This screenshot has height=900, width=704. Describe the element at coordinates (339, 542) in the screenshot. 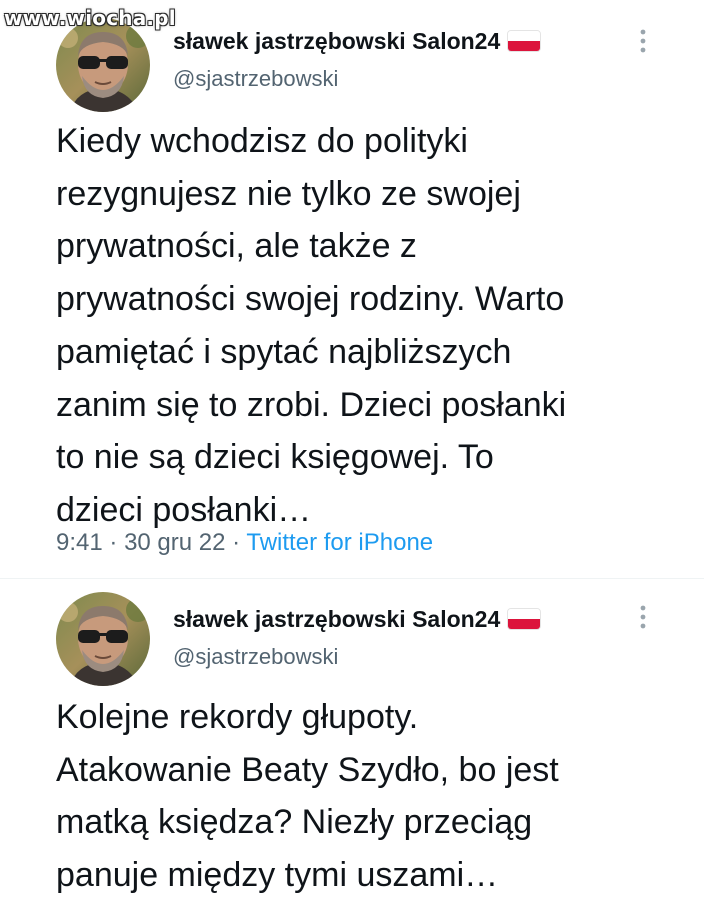

I see `tweet-source-link: Twitter for iPhone` at that location.